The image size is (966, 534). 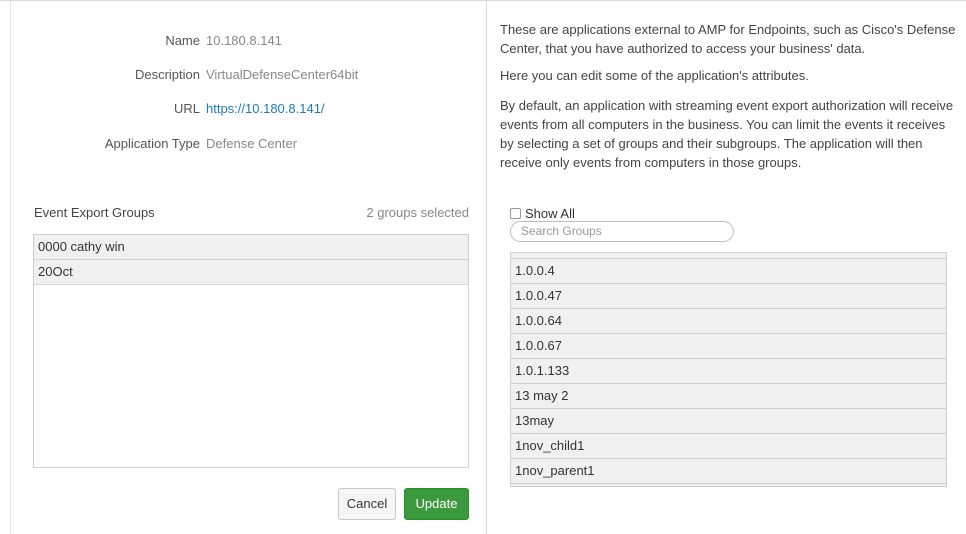 What do you see at coordinates (728, 396) in the screenshot?
I see `group-list-item: 13 may 2` at bounding box center [728, 396].